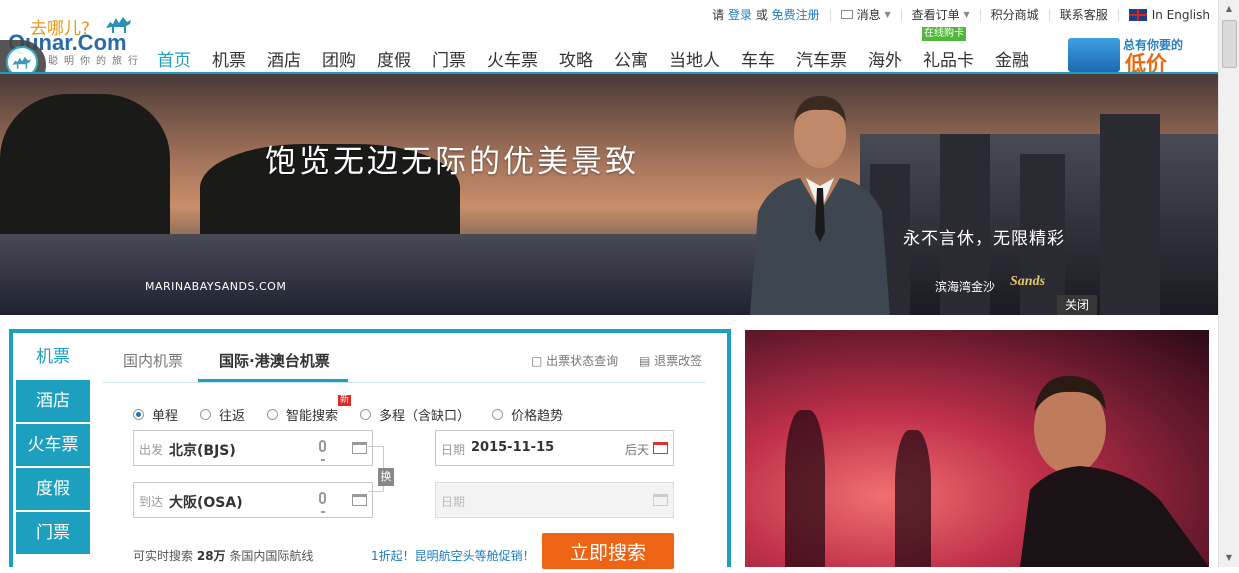 The height and width of the screenshot is (573, 1239). I want to click on category-tab-hotels: 酒店, so click(53, 401).